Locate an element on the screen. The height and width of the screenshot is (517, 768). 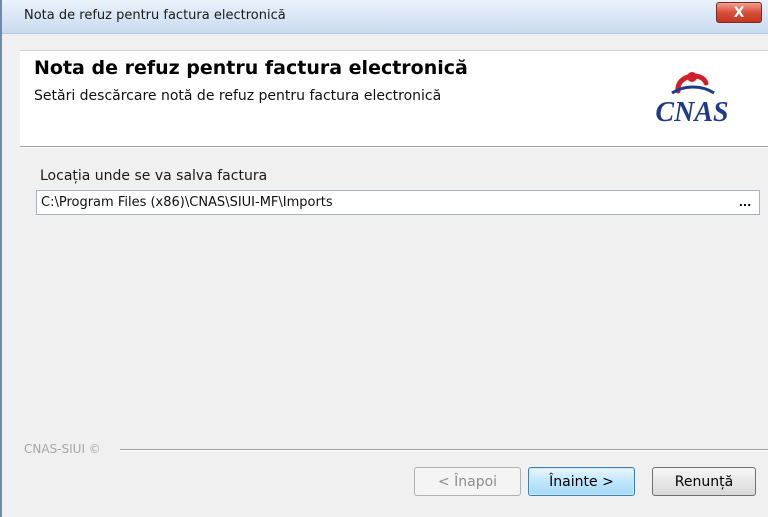
header-divider is located at coordinates (394, 147).